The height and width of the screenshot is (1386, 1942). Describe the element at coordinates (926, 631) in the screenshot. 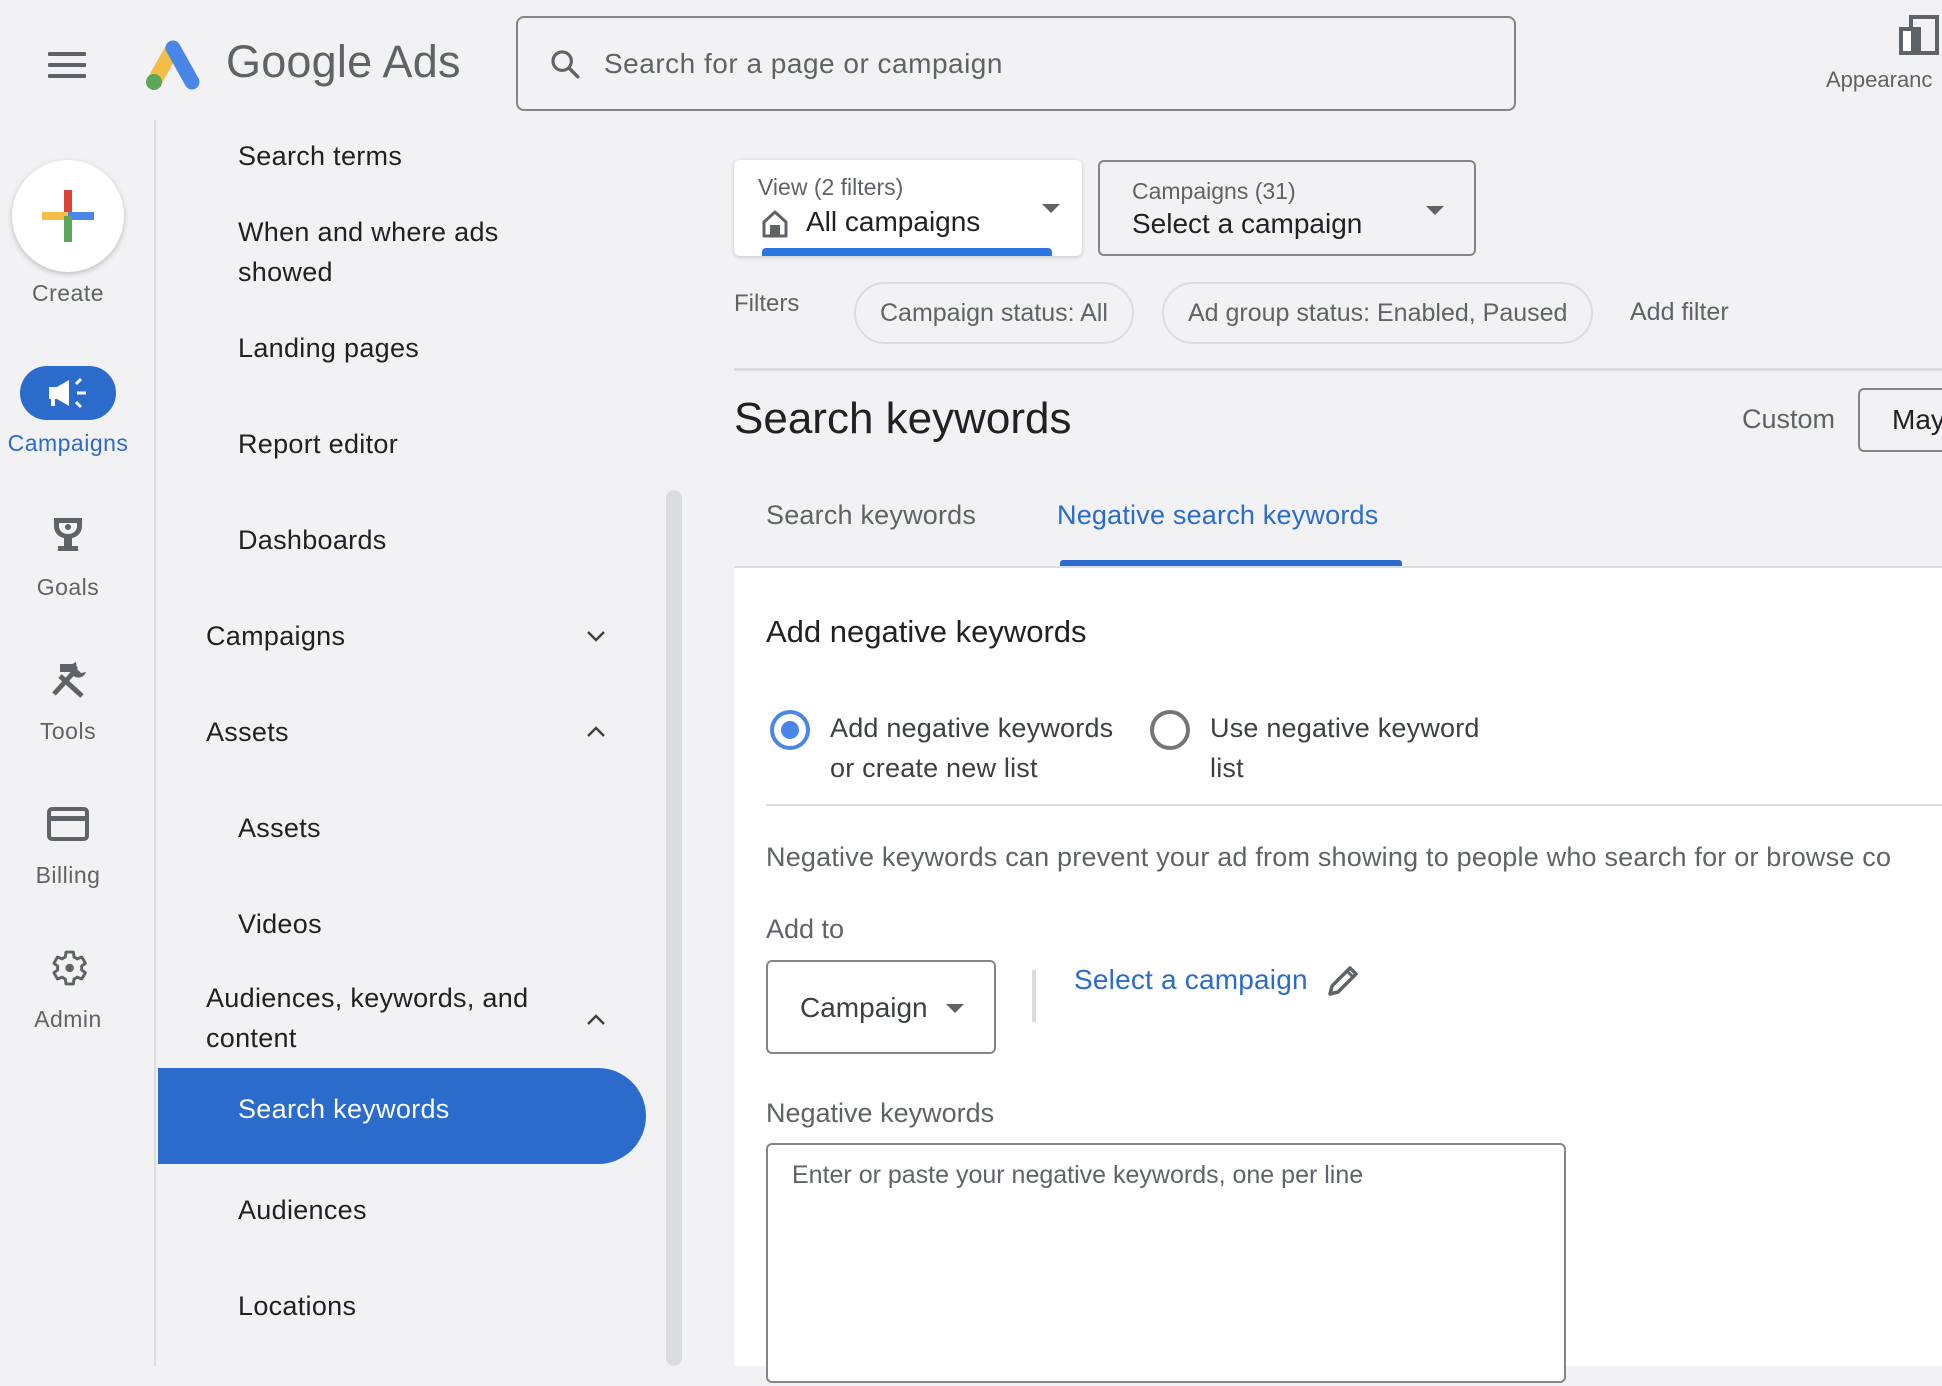

I see `panel-title: Add negative keywords` at that location.